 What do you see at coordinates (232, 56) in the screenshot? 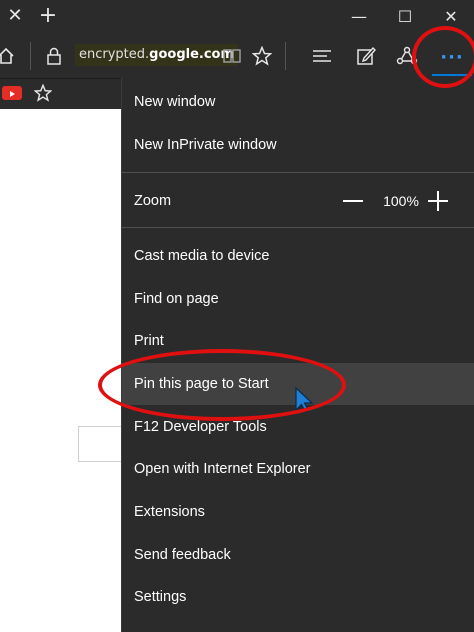
I see `reading-view-icon` at bounding box center [232, 56].